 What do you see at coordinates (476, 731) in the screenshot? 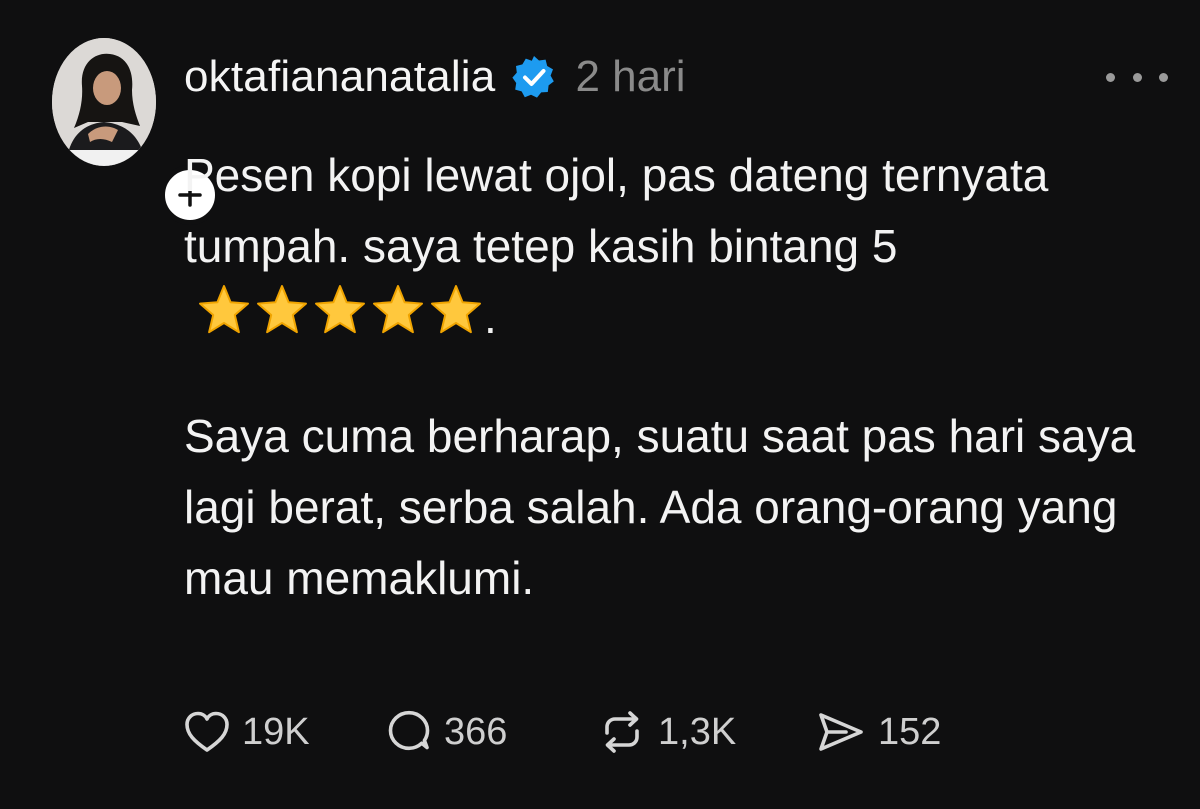
I see `reply-count: 366` at bounding box center [476, 731].